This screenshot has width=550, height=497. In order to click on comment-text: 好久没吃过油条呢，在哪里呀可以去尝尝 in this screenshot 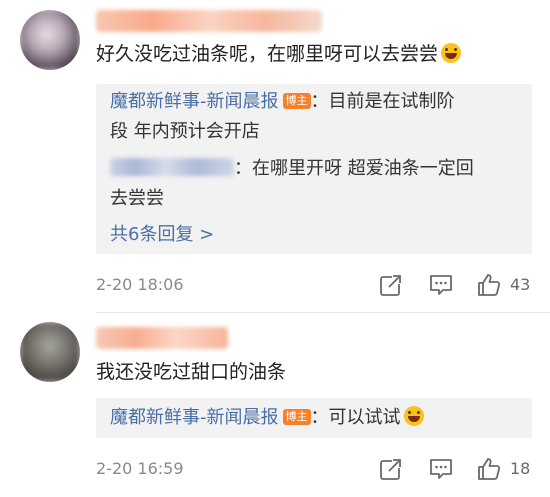, I will do `click(279, 54)`.